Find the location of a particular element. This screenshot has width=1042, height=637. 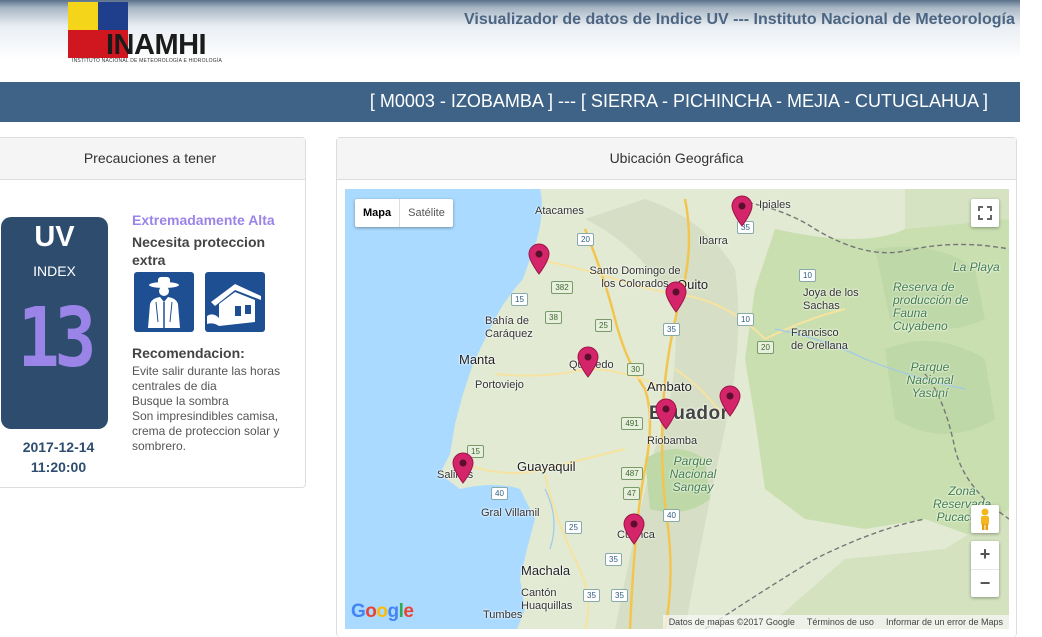

map-label: Parque Nacional Yasuní is located at coordinates (930, 380).